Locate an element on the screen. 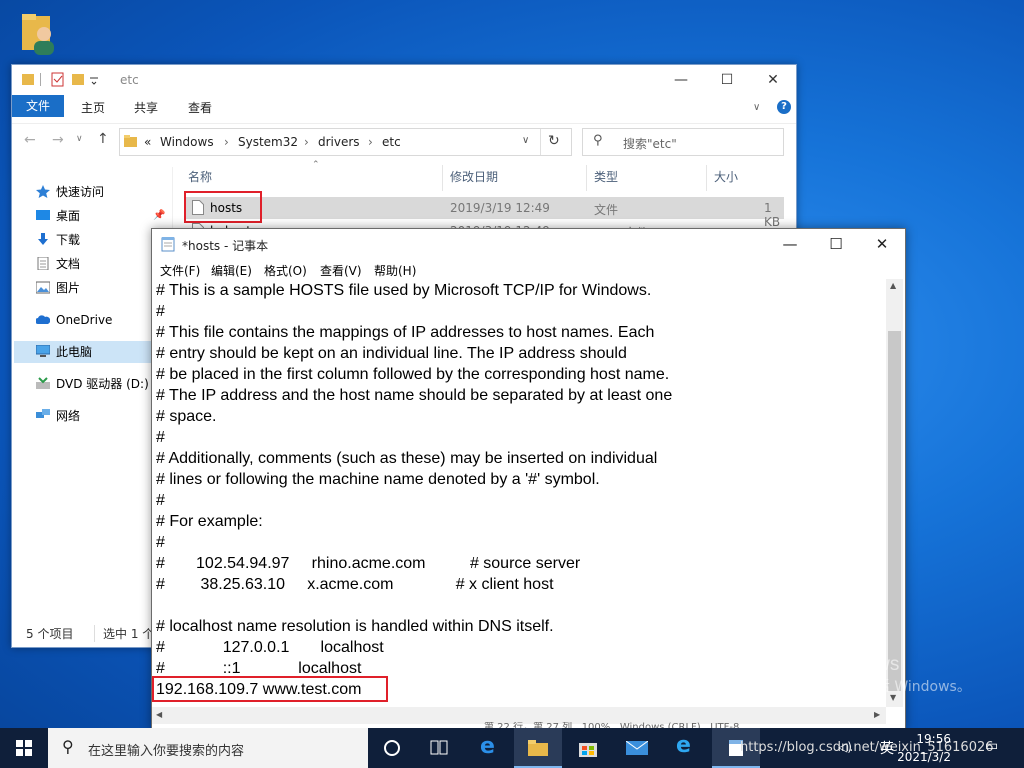  blog-url-watermark: https://blog.csdn.net/weixin_51616026 is located at coordinates (867, 747).